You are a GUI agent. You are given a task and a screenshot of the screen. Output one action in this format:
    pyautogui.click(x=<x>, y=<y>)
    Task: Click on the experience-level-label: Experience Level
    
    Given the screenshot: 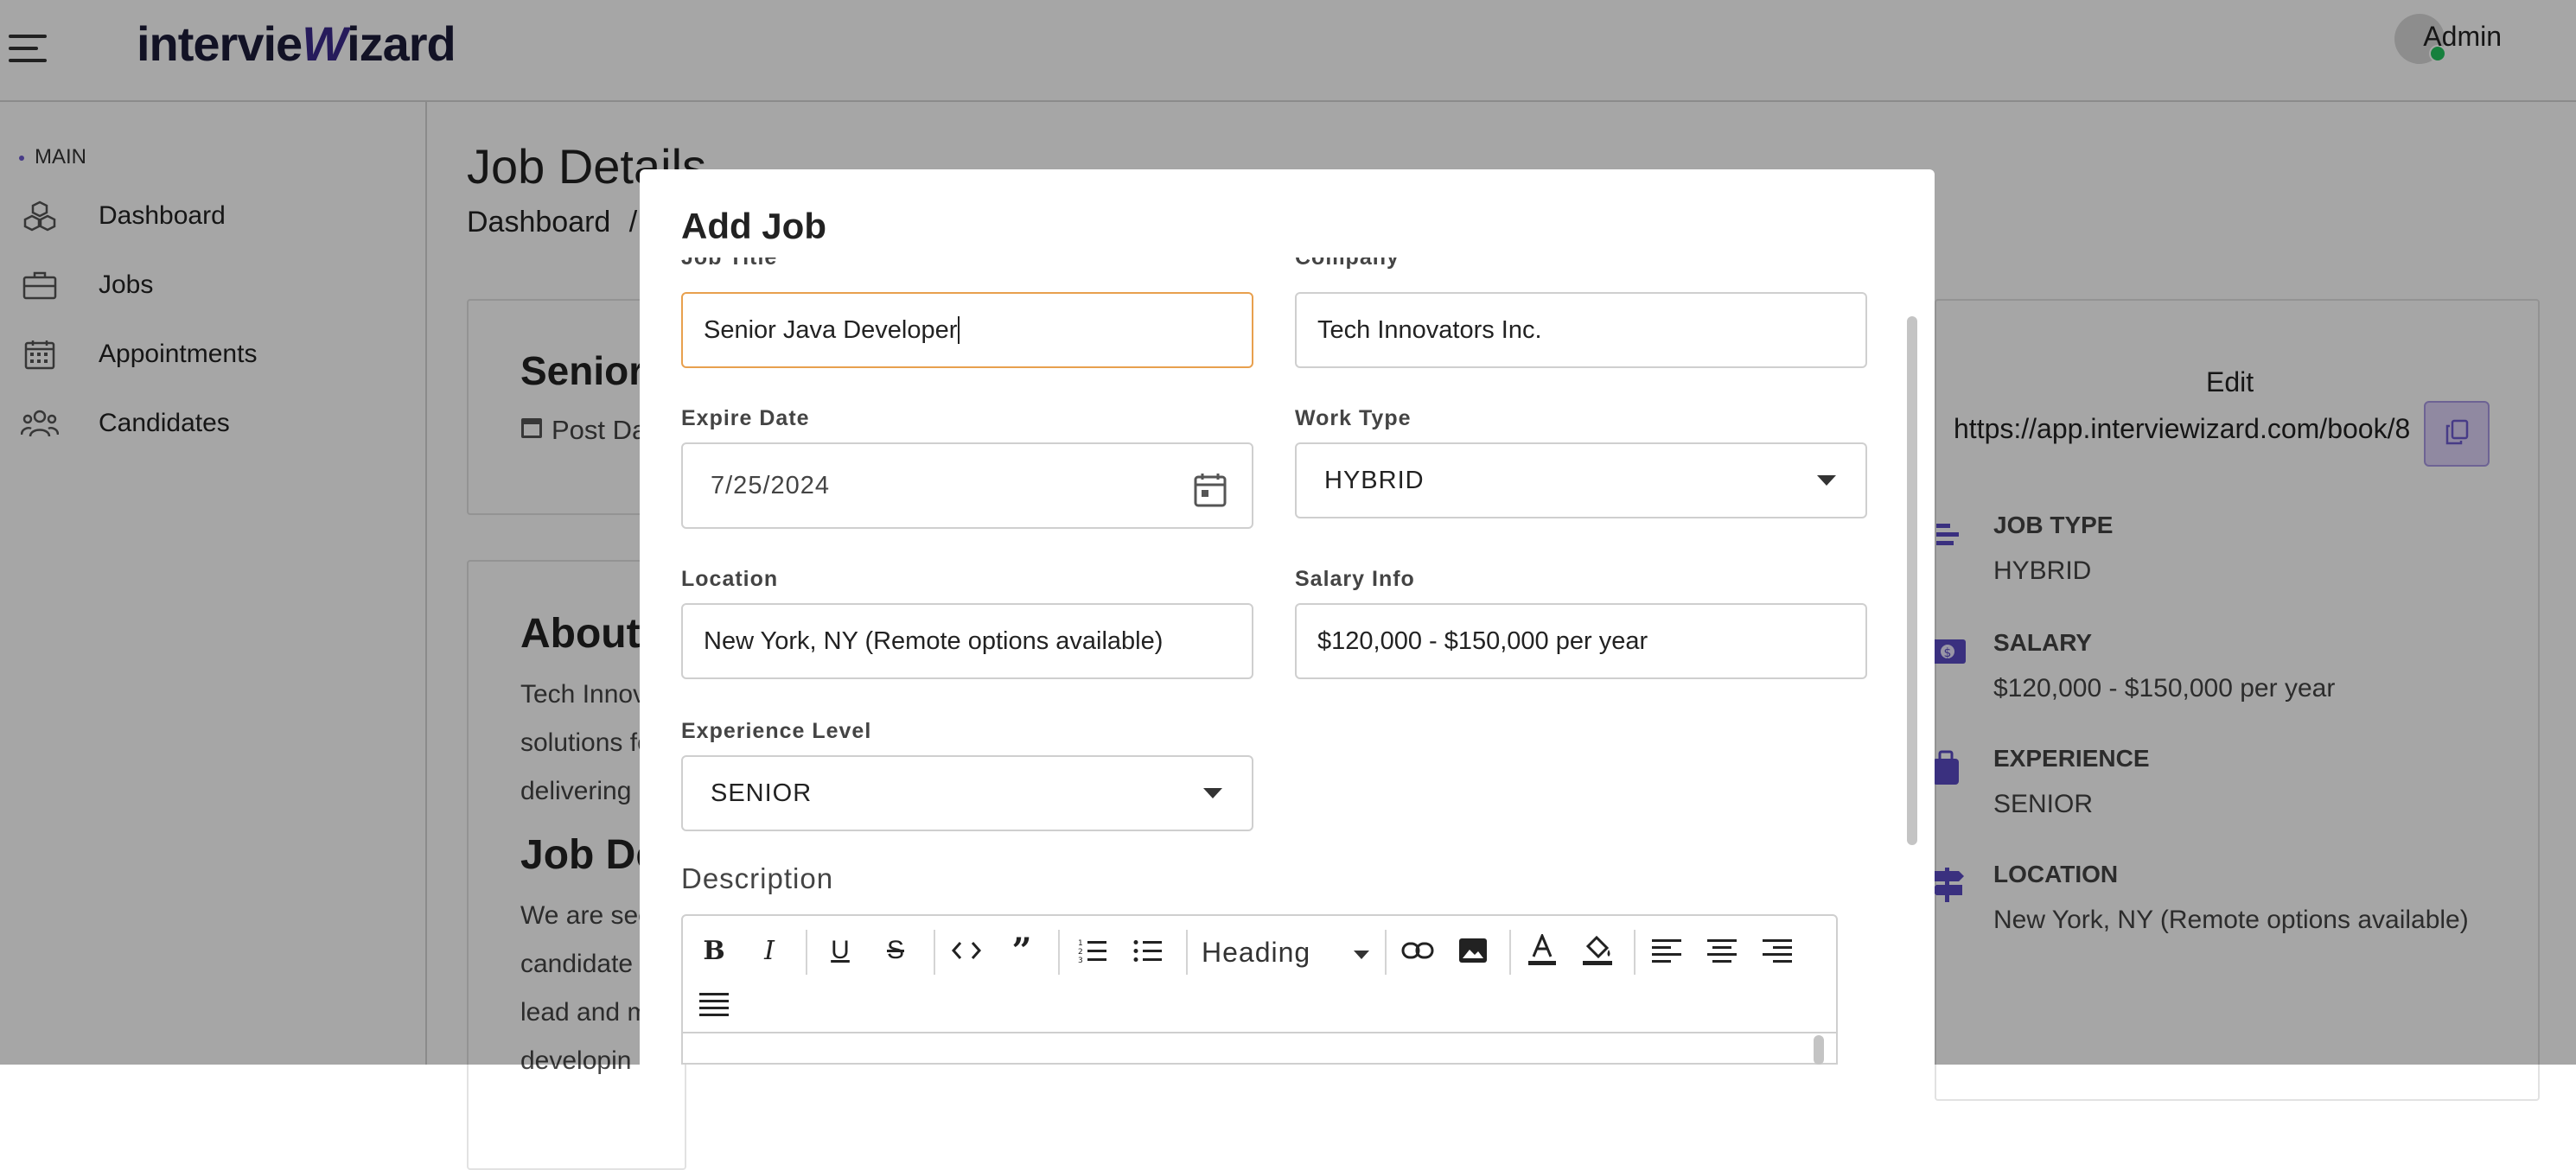 What is the action you would take?
    pyautogui.click(x=776, y=731)
    